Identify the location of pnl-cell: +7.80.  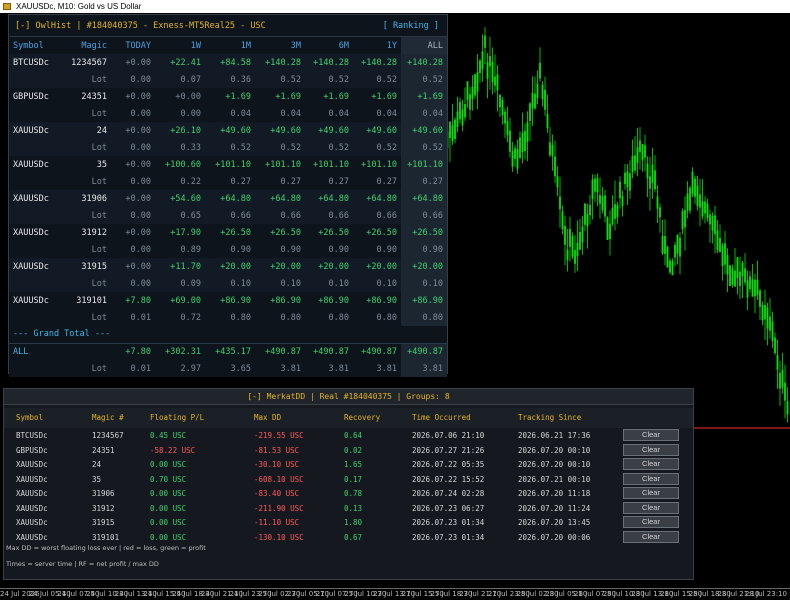
(133, 300).